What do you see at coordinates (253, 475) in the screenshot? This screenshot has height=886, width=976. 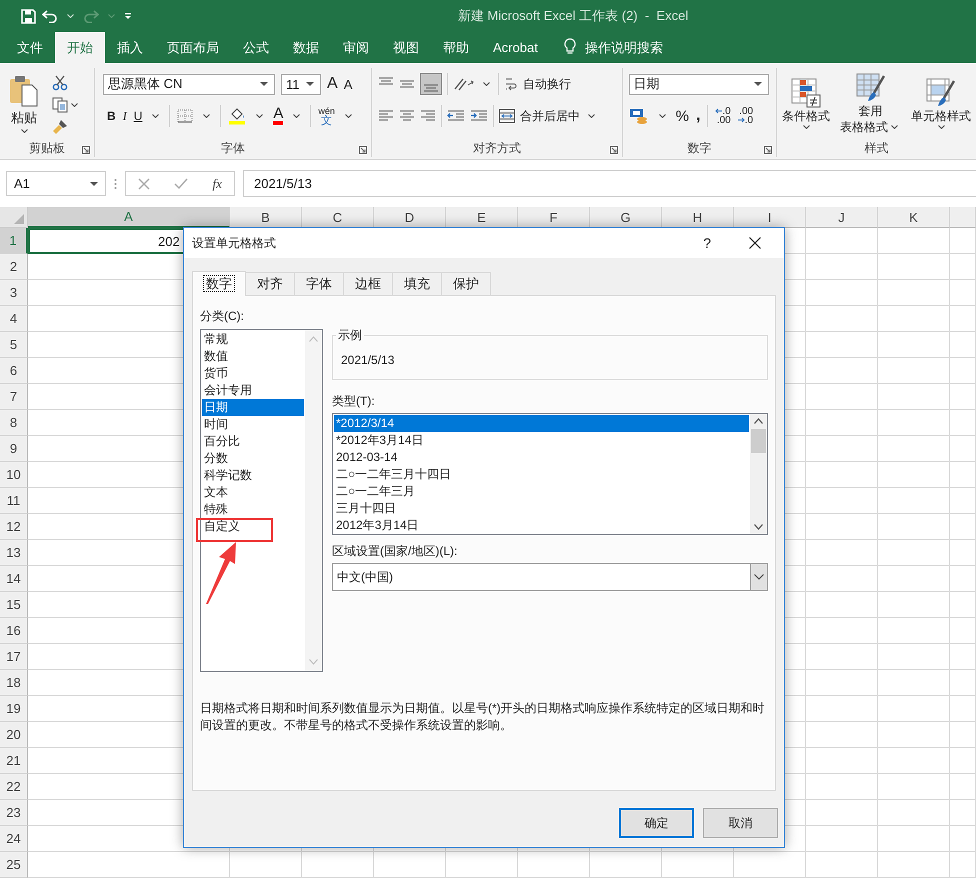 I see `category-item: 科学记数` at bounding box center [253, 475].